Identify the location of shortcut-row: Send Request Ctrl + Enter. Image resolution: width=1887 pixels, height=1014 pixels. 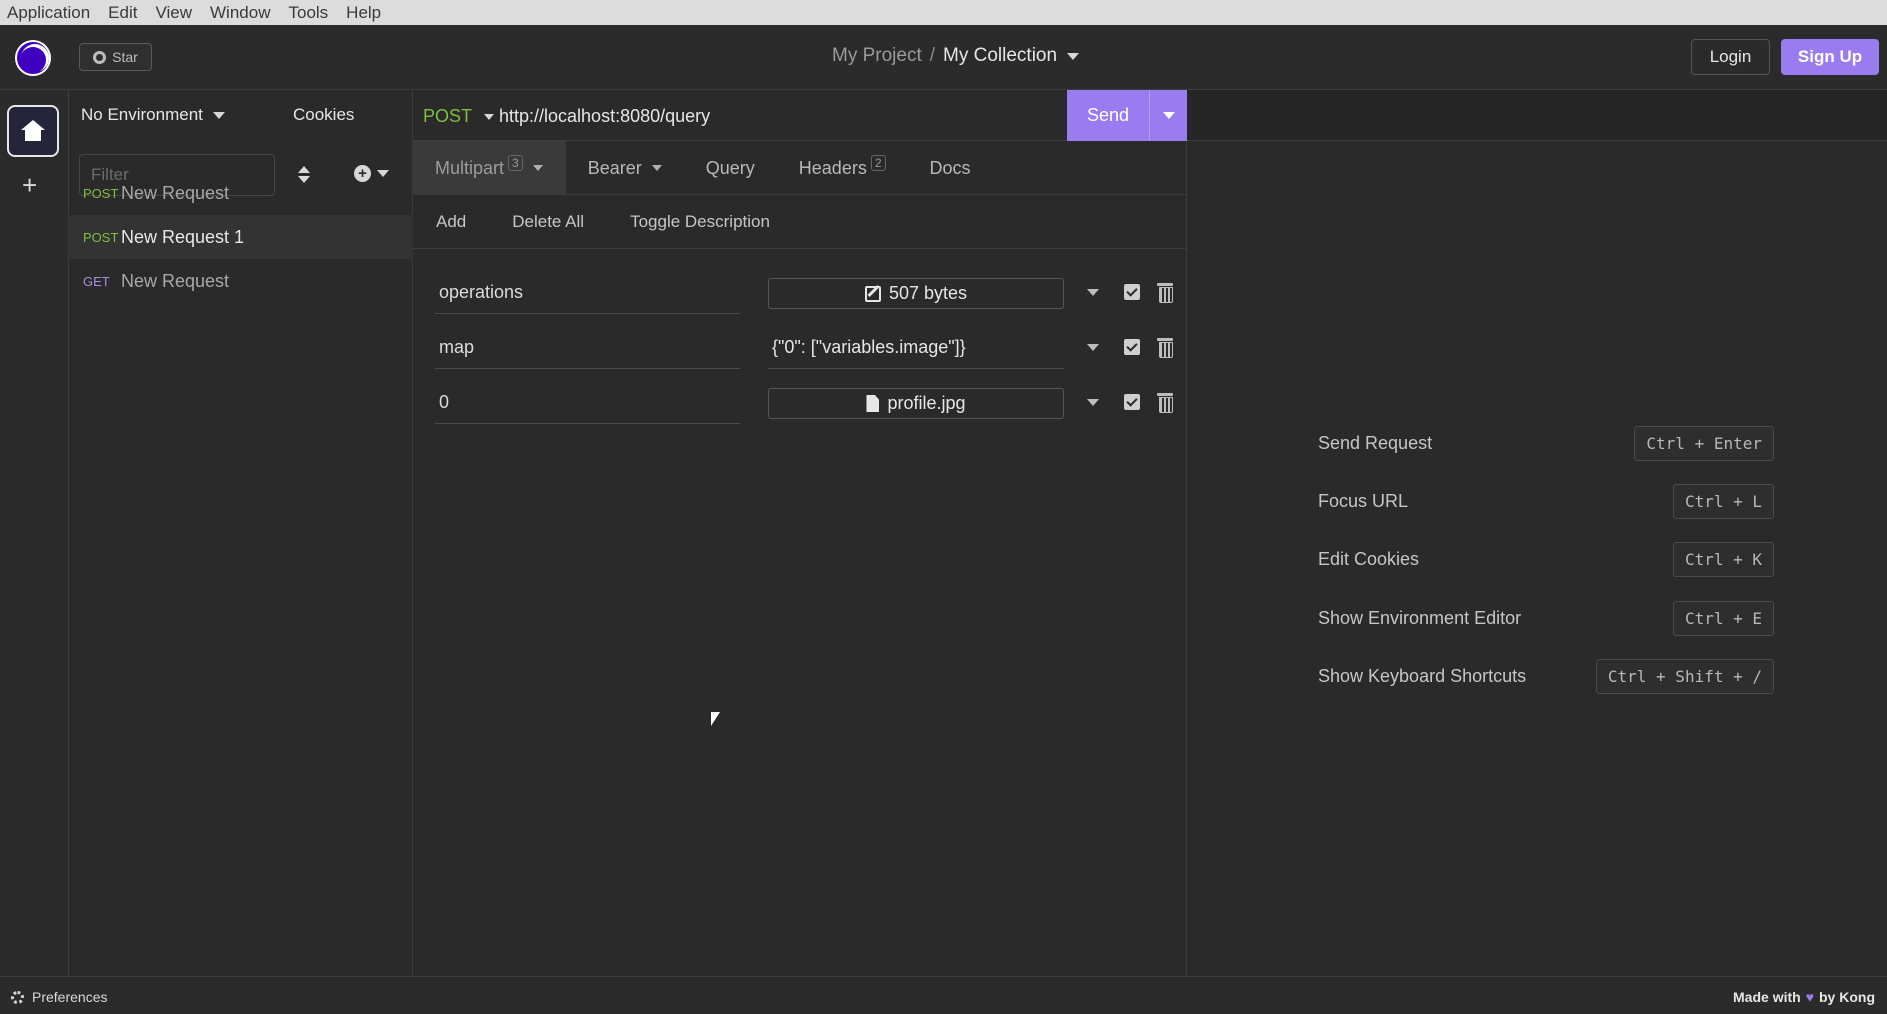
(1546, 443).